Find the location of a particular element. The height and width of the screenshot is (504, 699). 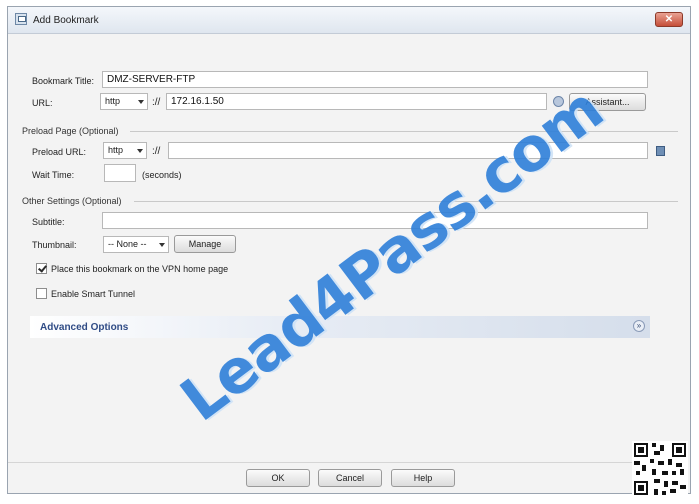

info-icon is located at coordinates (558, 101).